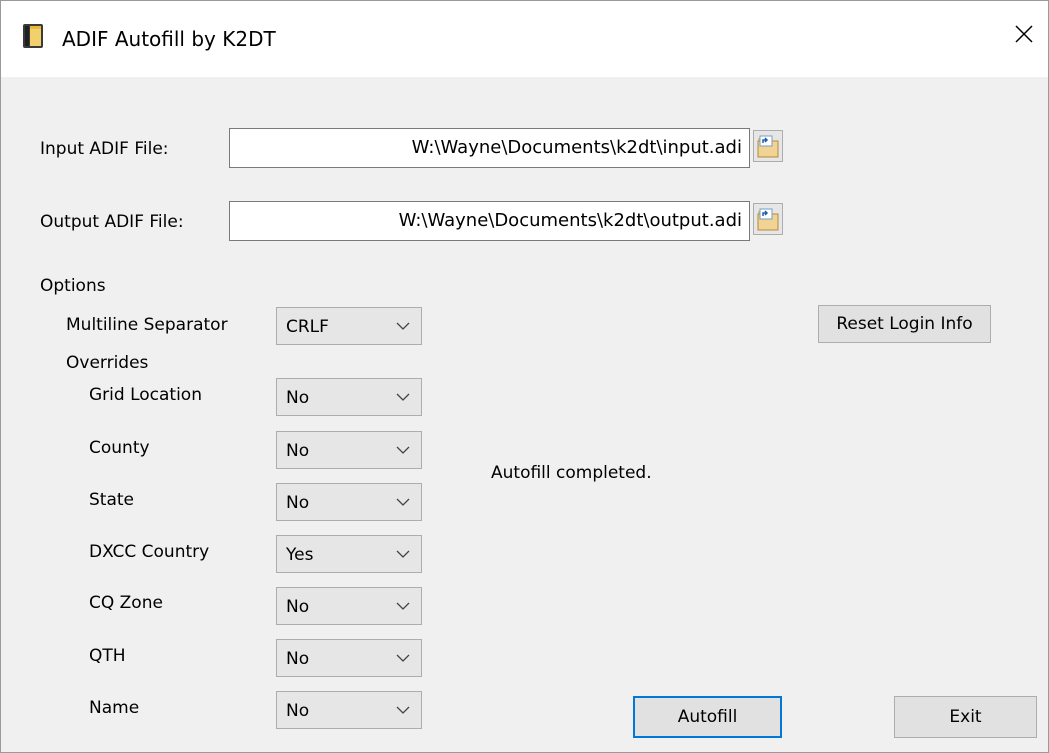  What do you see at coordinates (349, 658) in the screenshot?
I see `override-select-qth: No` at bounding box center [349, 658].